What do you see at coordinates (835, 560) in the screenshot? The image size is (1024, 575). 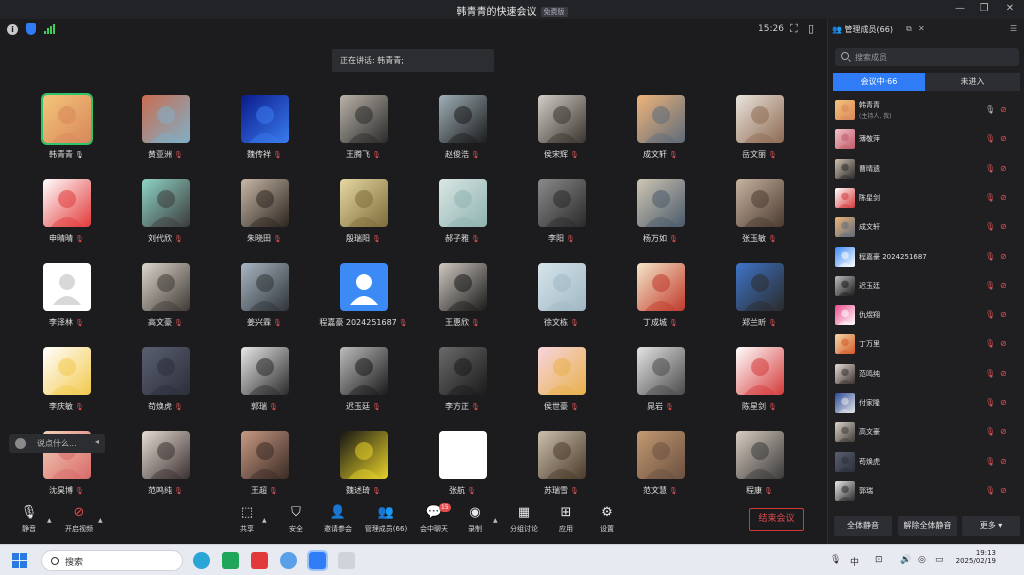 I see `microphone-tray-icon: 🎙` at bounding box center [835, 560].